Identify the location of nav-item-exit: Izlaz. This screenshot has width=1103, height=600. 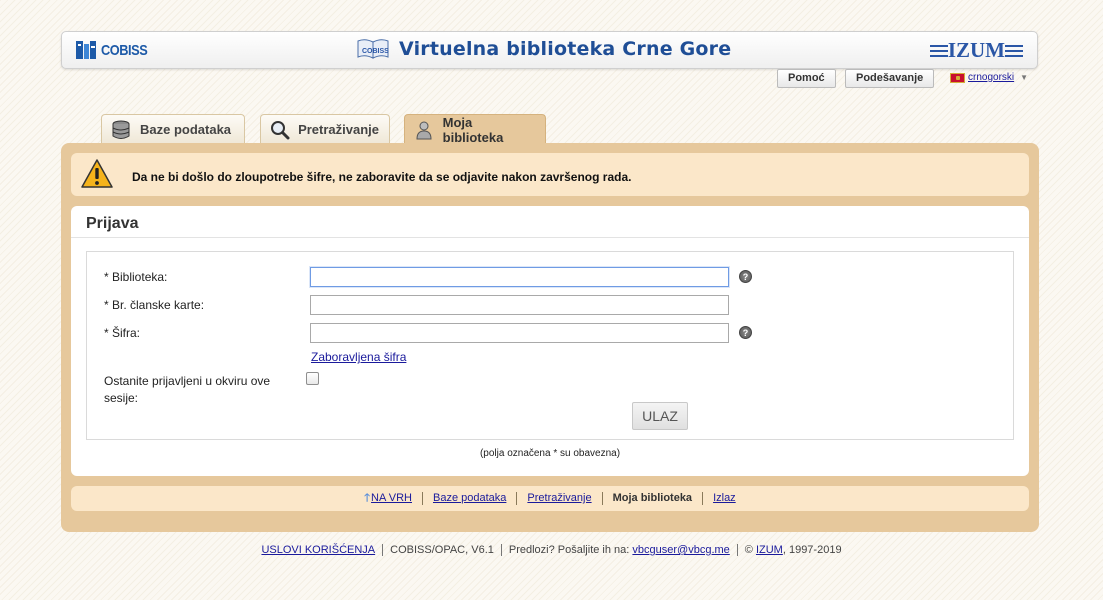
(724, 498).